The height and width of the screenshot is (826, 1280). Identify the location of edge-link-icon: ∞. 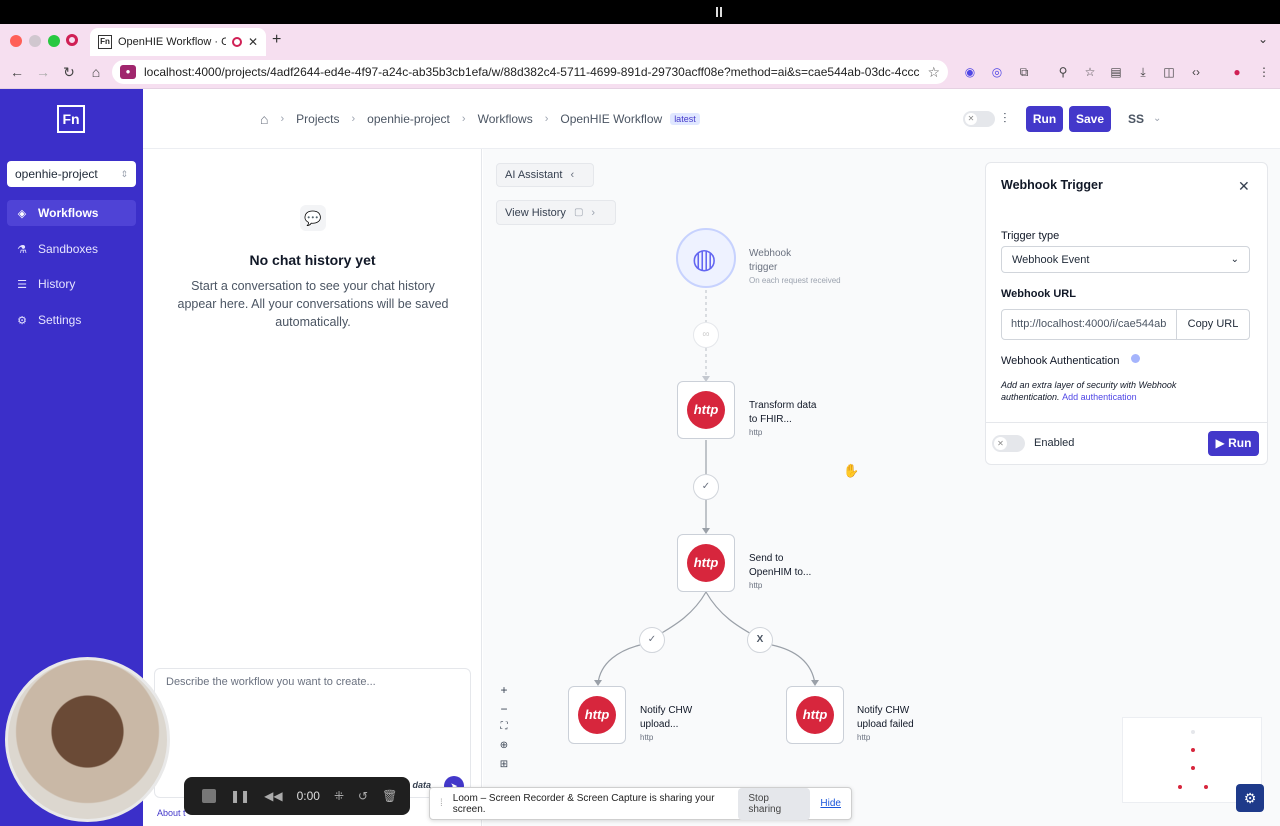
(706, 335).